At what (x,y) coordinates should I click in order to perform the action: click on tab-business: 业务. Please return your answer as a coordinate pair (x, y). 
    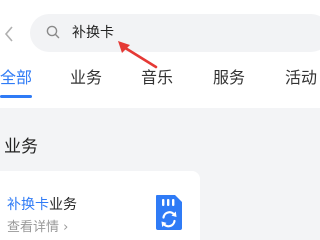
    Looking at the image, I should click on (86, 78).